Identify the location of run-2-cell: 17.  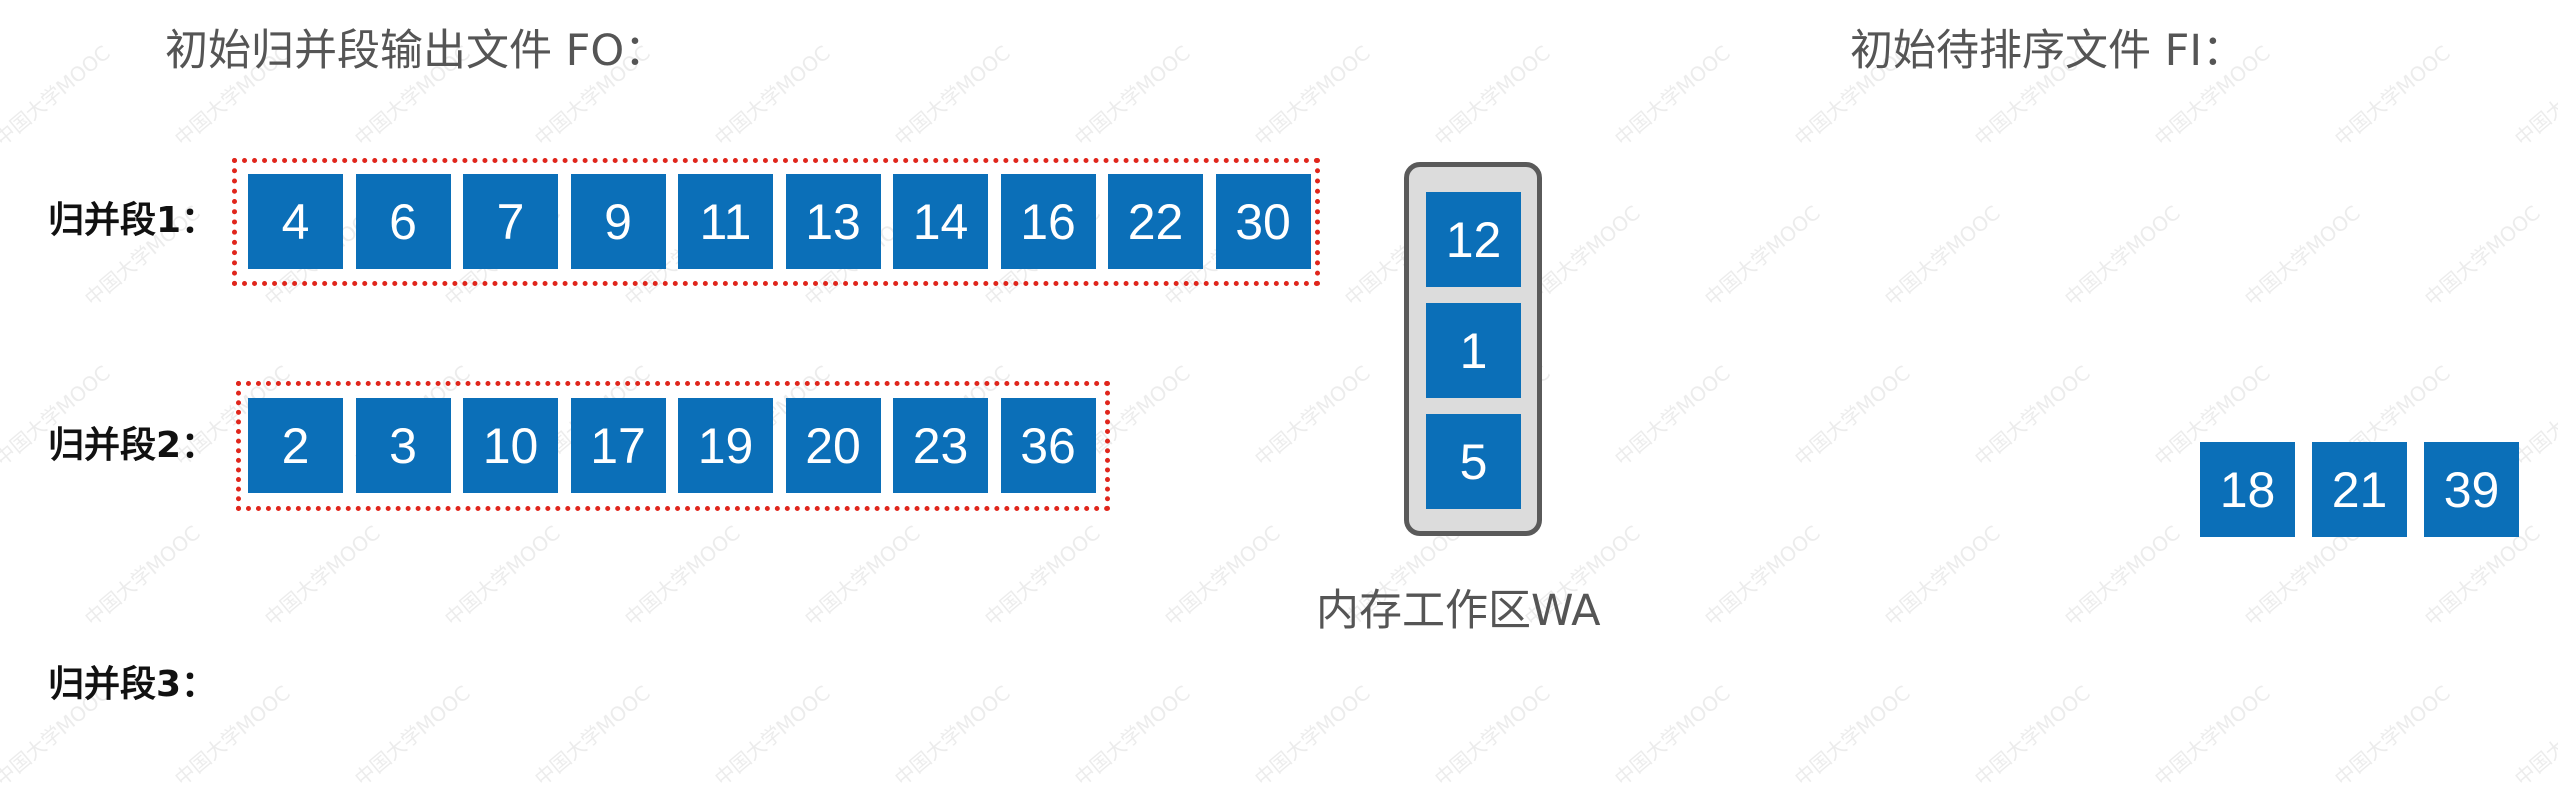
(618, 445).